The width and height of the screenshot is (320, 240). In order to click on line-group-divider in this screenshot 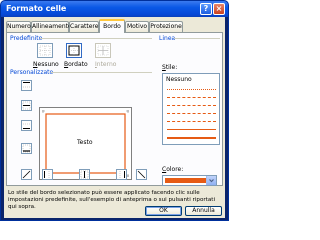, I will do `click(197, 38)`.